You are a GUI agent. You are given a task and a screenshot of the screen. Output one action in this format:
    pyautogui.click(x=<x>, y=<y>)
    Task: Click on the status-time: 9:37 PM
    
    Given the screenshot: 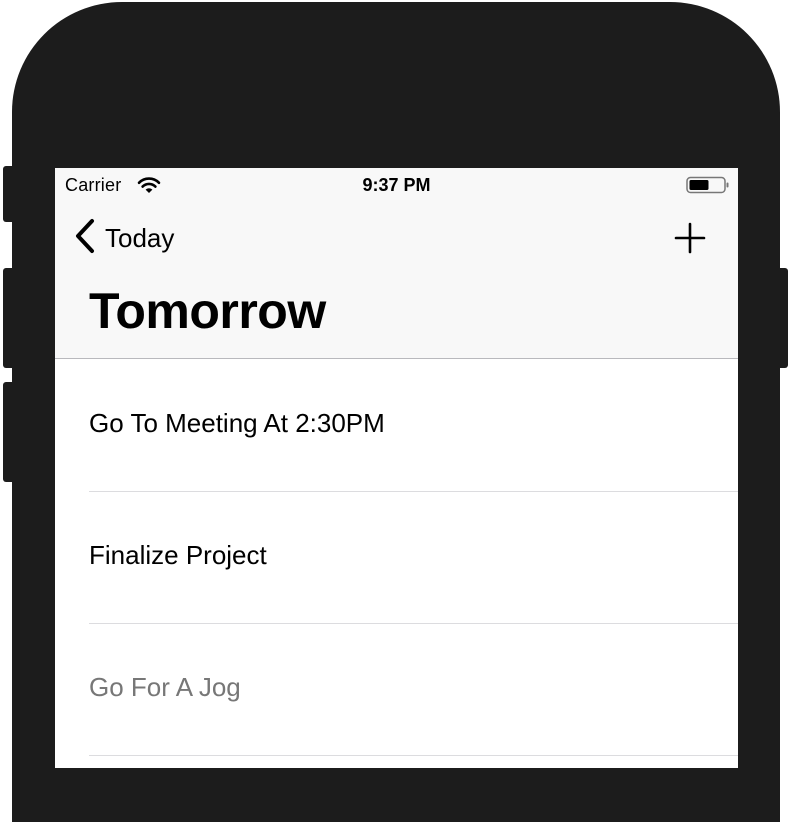 What is the action you would take?
    pyautogui.click(x=396, y=185)
    